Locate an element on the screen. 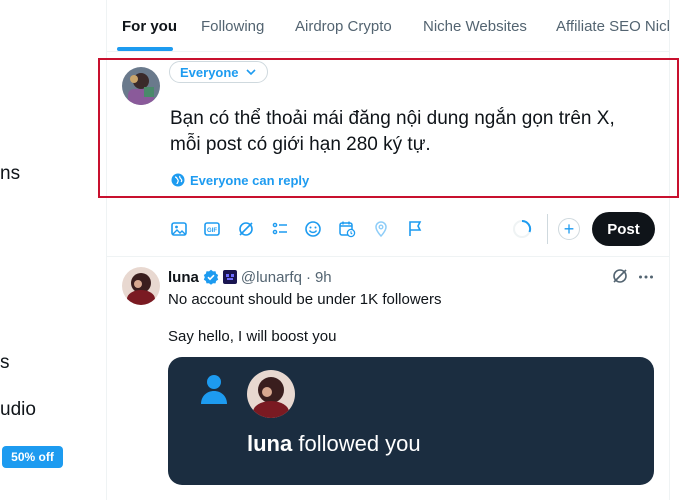 This screenshot has height=500, width=700. audience-selector: Everyone is located at coordinates (218, 72).